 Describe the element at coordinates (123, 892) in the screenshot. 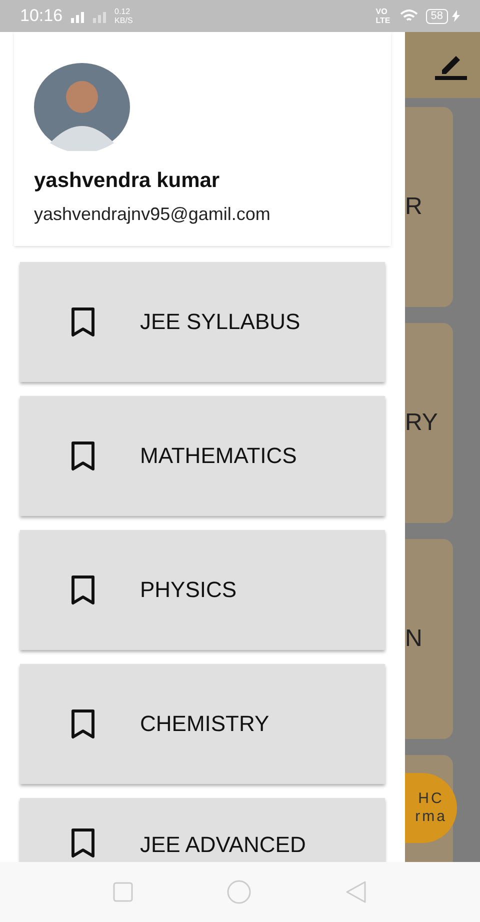

I see `recent-apps-icon` at that location.